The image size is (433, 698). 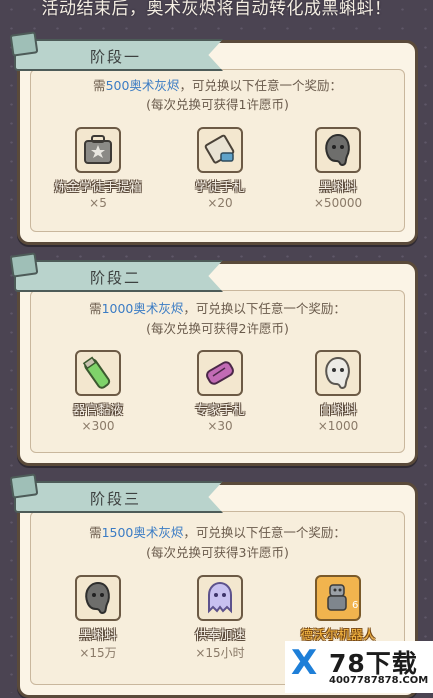 I want to click on reward-quantity: ×300, so click(x=98, y=426).